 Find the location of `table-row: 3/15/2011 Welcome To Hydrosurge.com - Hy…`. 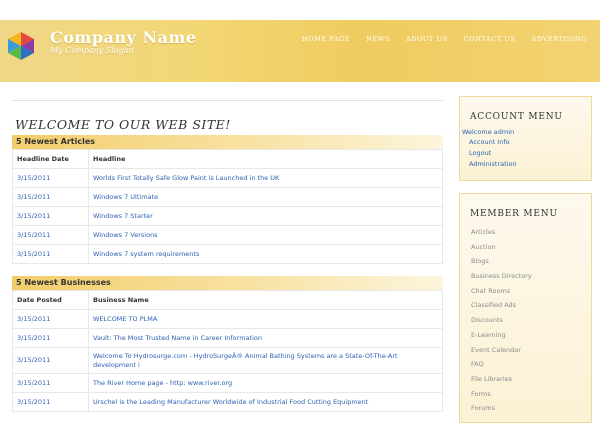

table-row: 3/15/2011 Welcome To Hydrosurge.com - Hy… is located at coordinates (227, 360).